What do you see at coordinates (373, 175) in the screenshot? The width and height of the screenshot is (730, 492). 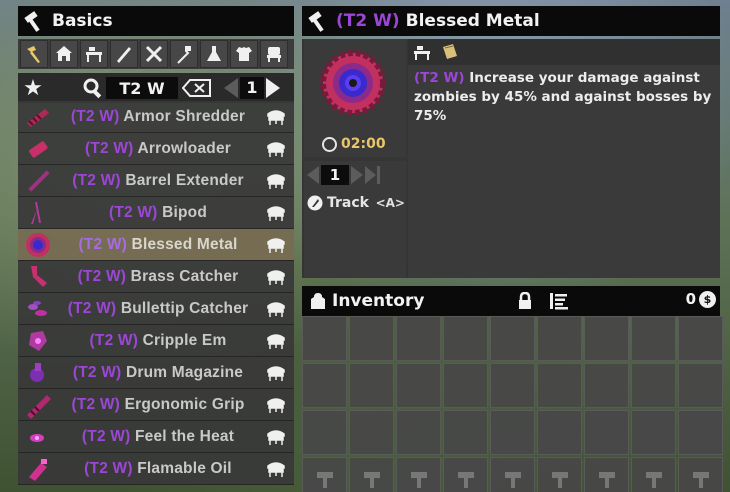 I see `qty-max-icon` at bounding box center [373, 175].